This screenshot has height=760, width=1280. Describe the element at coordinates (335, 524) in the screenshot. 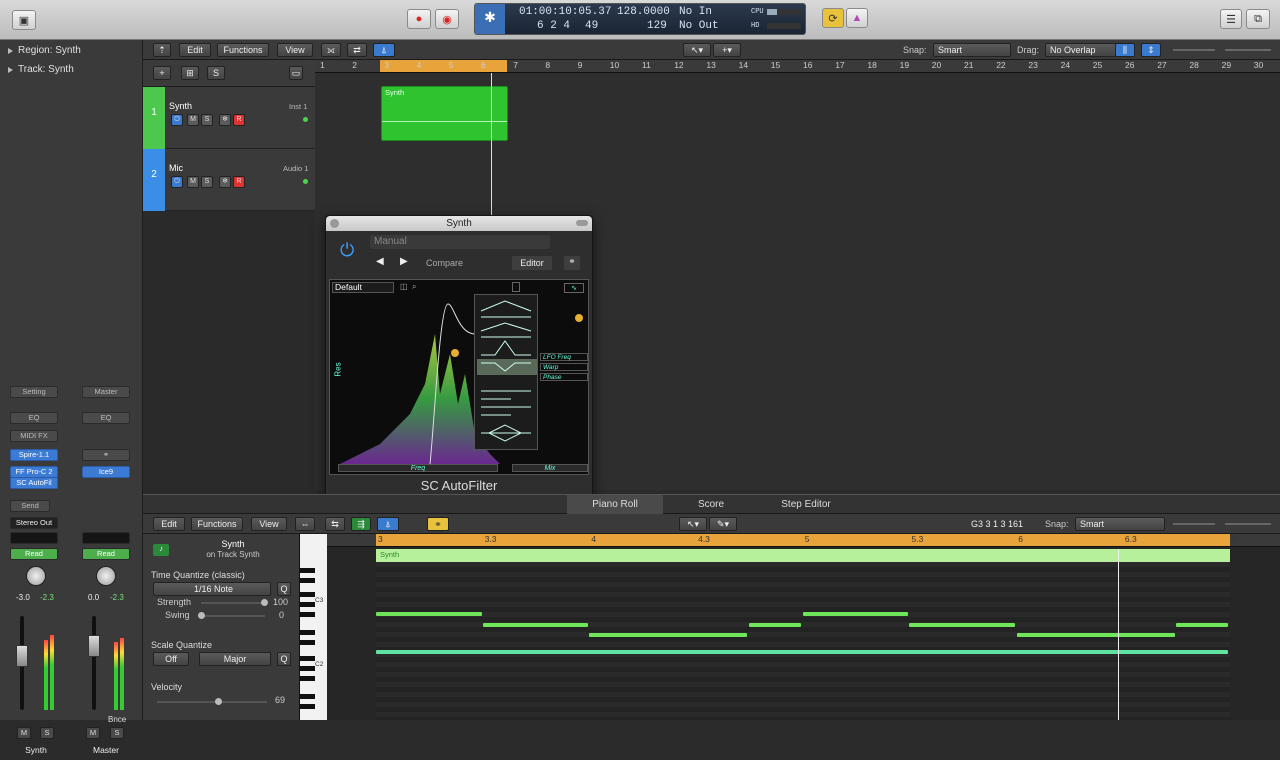

I see `midi-in-icon: ⇆` at that location.